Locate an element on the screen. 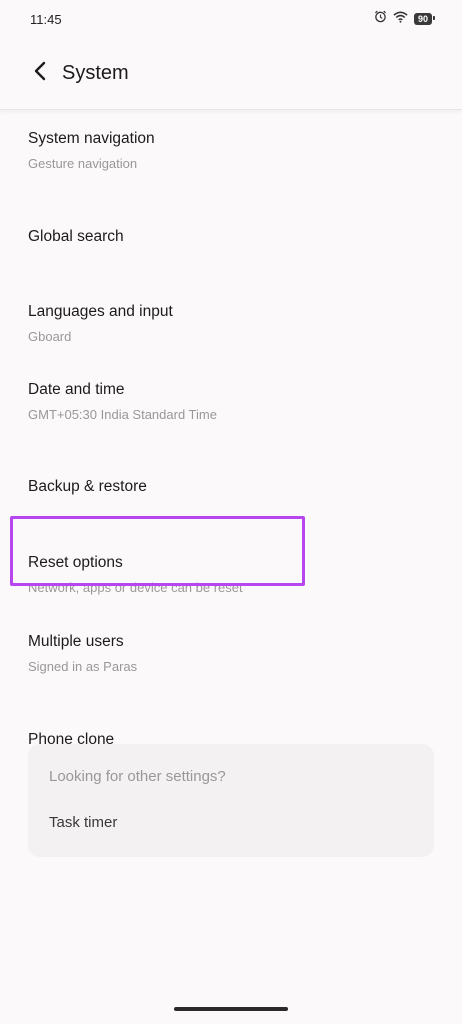 The height and width of the screenshot is (1024, 462). alarm-icon is located at coordinates (380, 19).